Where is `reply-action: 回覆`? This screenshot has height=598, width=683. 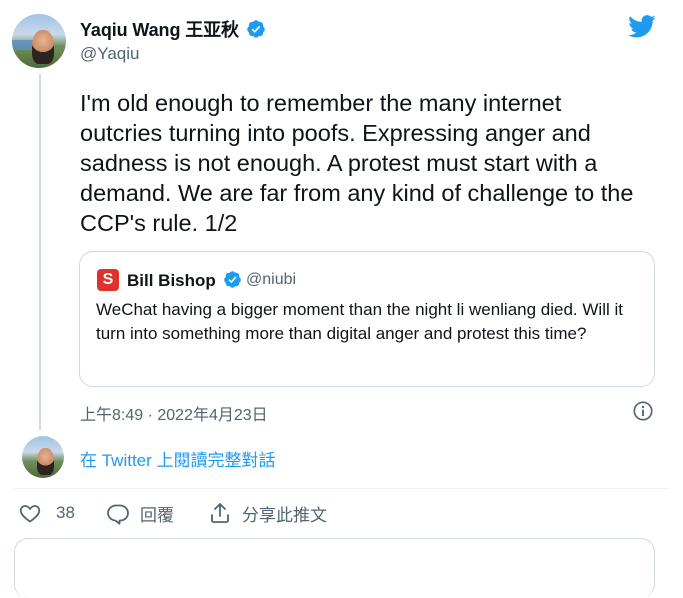
reply-action: 回覆 is located at coordinates (140, 513).